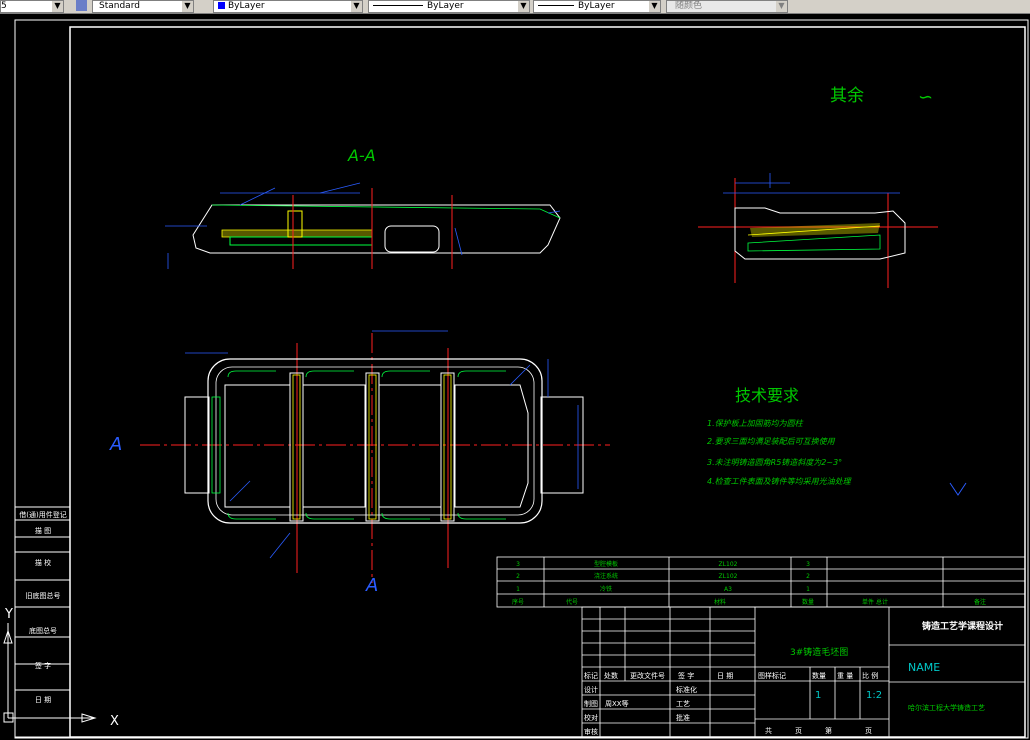 Image resolution: width=1030 pixels, height=740 pixels. What do you see at coordinates (772, 675) in the screenshot?
I see `tb-stage-label: 图样标记` at bounding box center [772, 675].